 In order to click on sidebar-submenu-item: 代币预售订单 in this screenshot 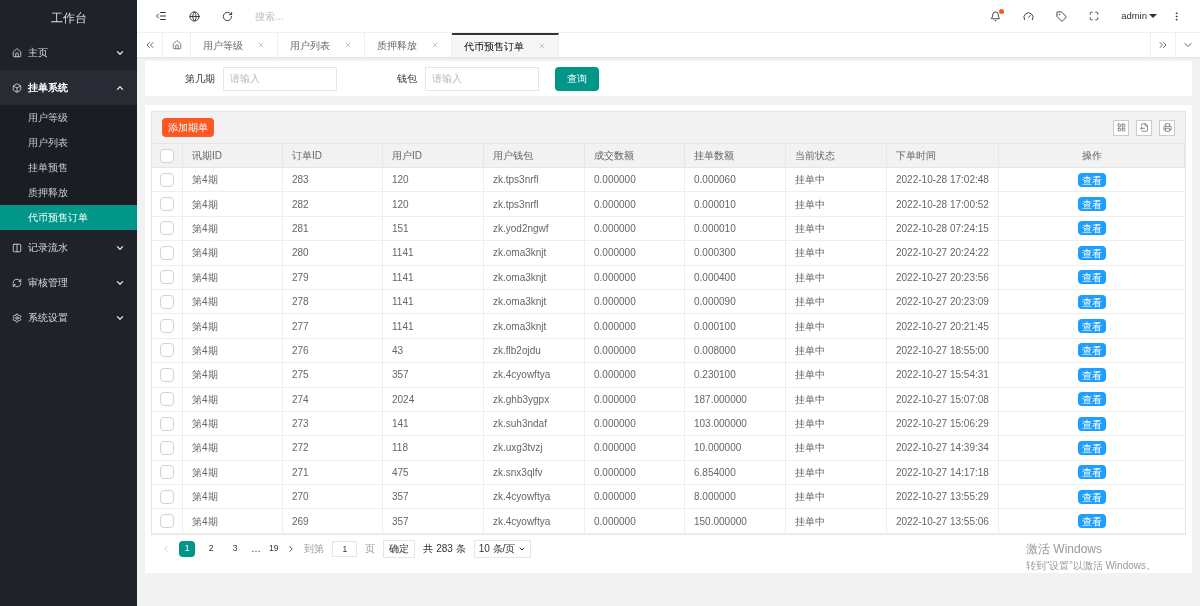, I will do `click(68, 217)`.